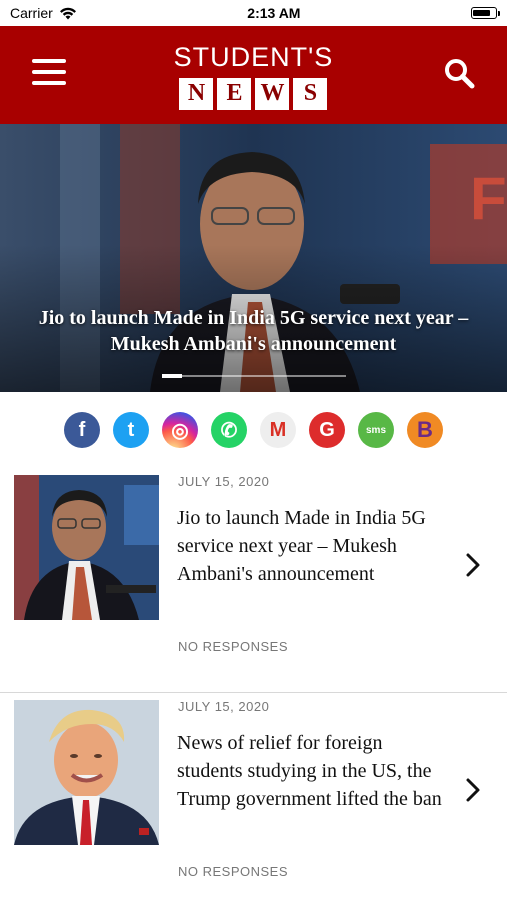 The height and width of the screenshot is (900, 507). What do you see at coordinates (172, 376) in the screenshot?
I see `slider-indicator-active` at bounding box center [172, 376].